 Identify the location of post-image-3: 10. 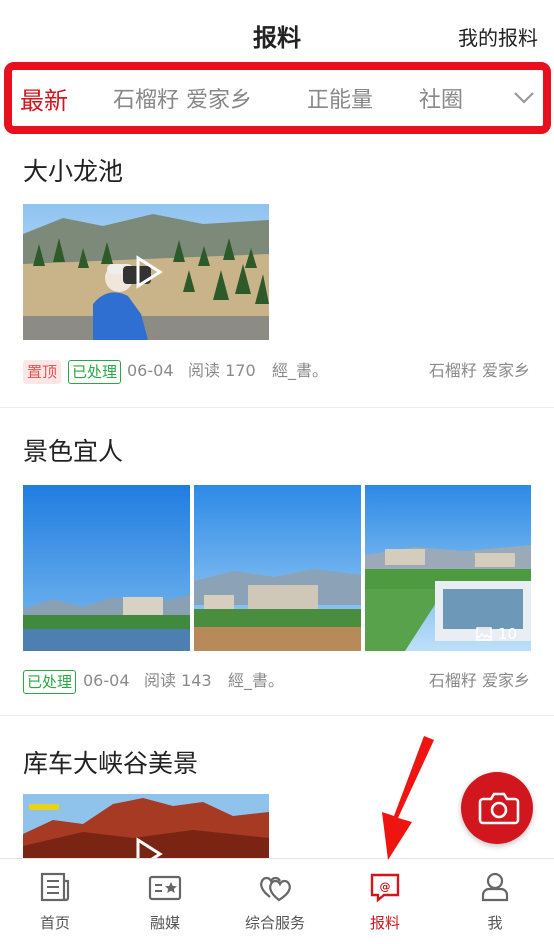
(448, 568).